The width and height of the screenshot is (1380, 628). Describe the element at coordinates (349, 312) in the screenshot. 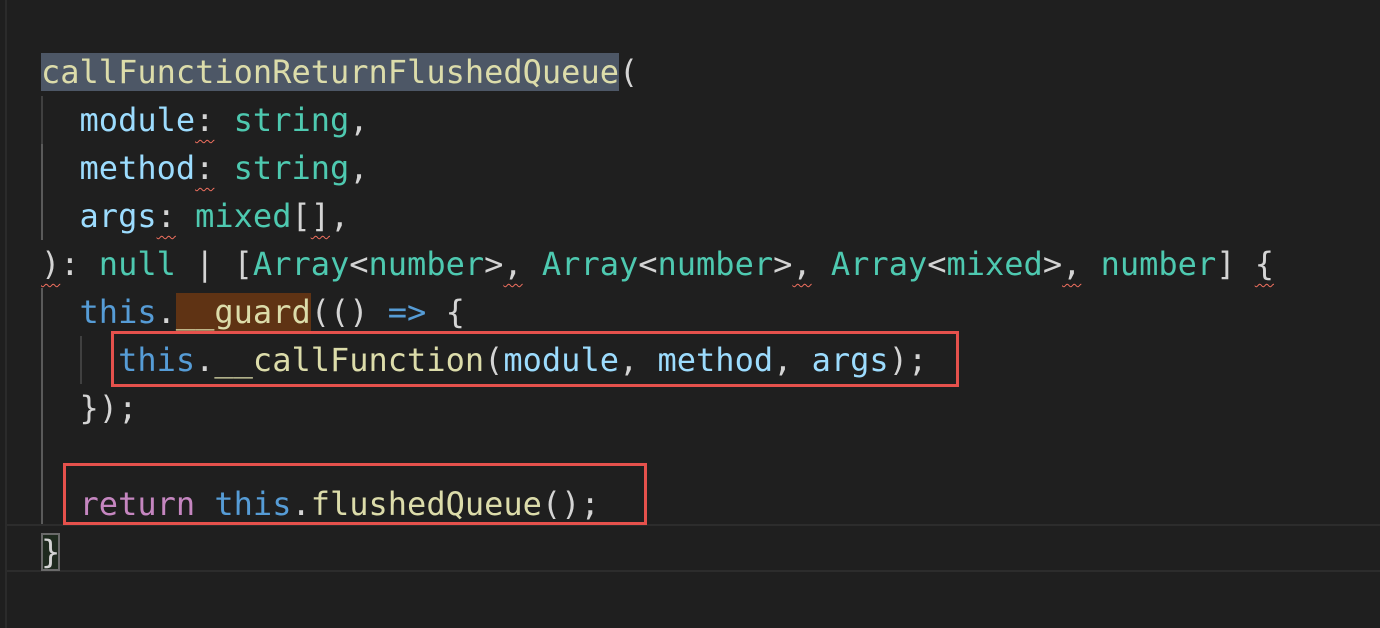

I see `code-token: (()` at that location.